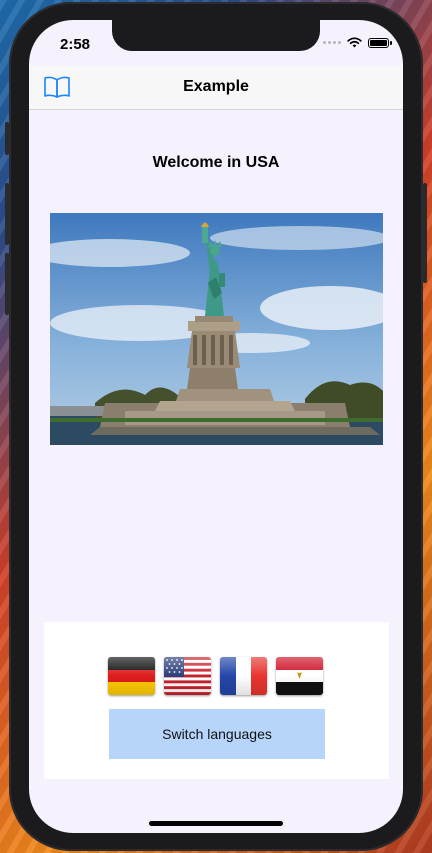 This screenshot has height=853, width=432. Describe the element at coordinates (425, 233) in the screenshot. I see `phone-power-button` at that location.